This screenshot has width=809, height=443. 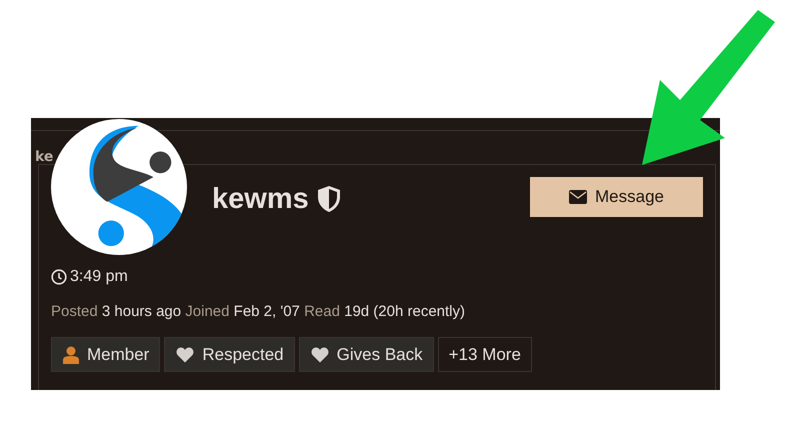 What do you see at coordinates (616, 197) in the screenshot?
I see `message-button: Message` at bounding box center [616, 197].